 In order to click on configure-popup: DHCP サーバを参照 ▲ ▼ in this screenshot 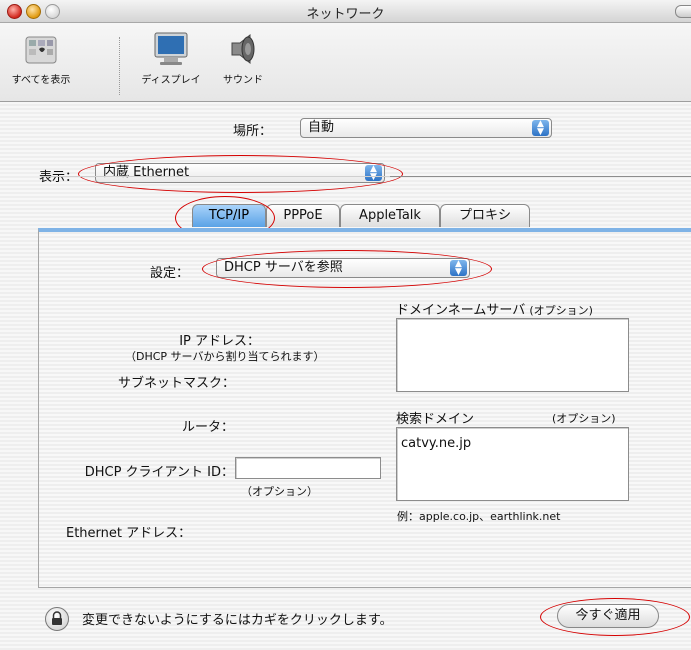, I will do `click(343, 268)`.